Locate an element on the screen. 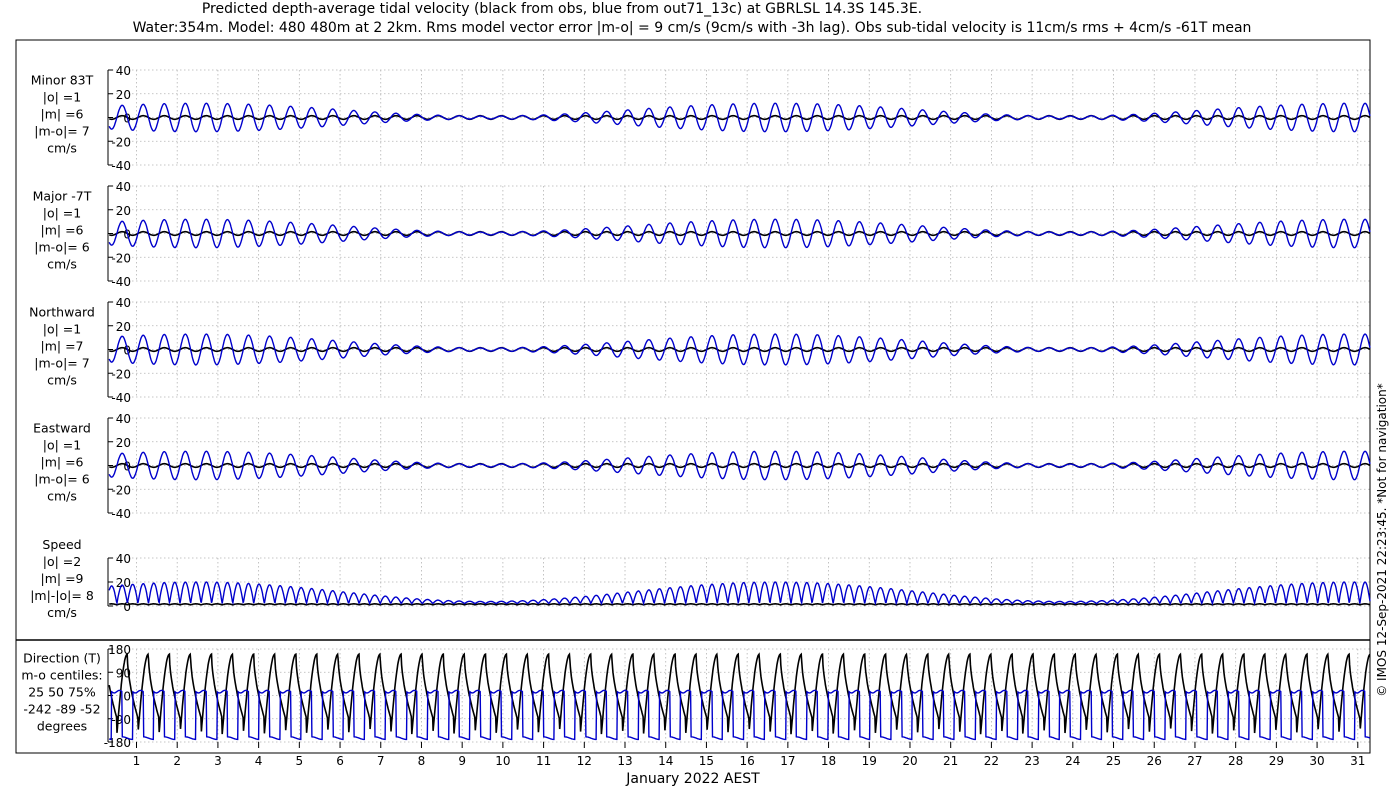  x-tick-label: 16 is located at coordinates (747, 761).